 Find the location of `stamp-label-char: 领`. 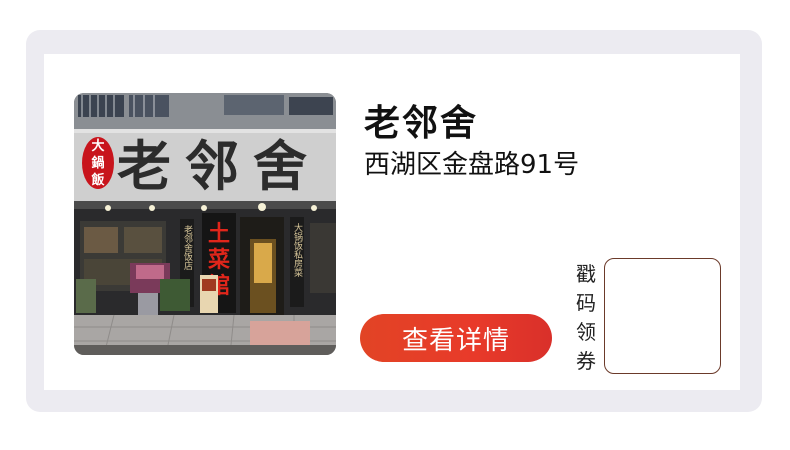

stamp-label-char: 领 is located at coordinates (586, 332).